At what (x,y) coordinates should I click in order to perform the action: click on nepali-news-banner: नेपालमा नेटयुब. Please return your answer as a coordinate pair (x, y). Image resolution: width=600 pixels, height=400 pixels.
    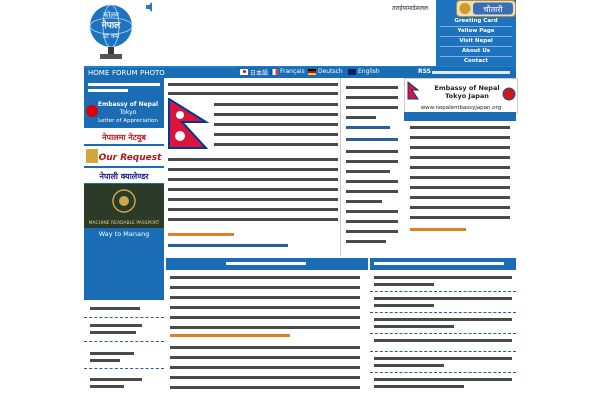
    Looking at the image, I should click on (124, 136).